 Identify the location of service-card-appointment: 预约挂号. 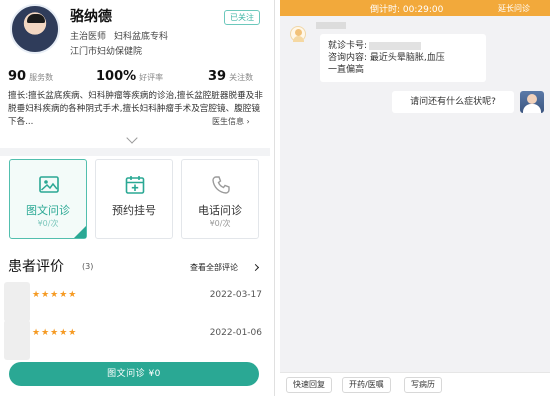
(134, 199).